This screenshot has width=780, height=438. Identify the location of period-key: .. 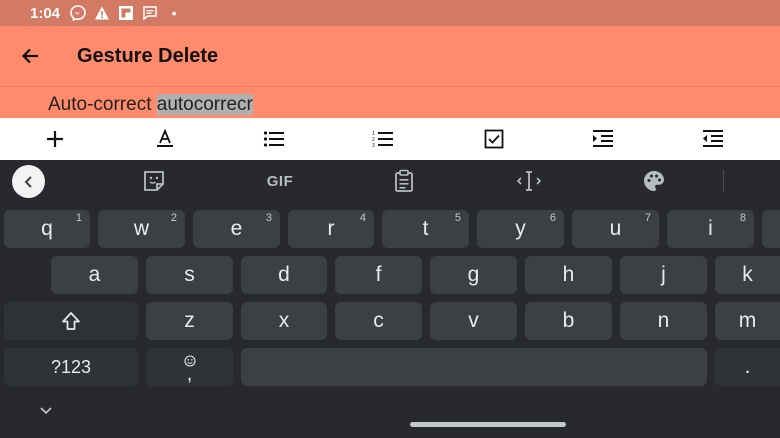
(747, 367).